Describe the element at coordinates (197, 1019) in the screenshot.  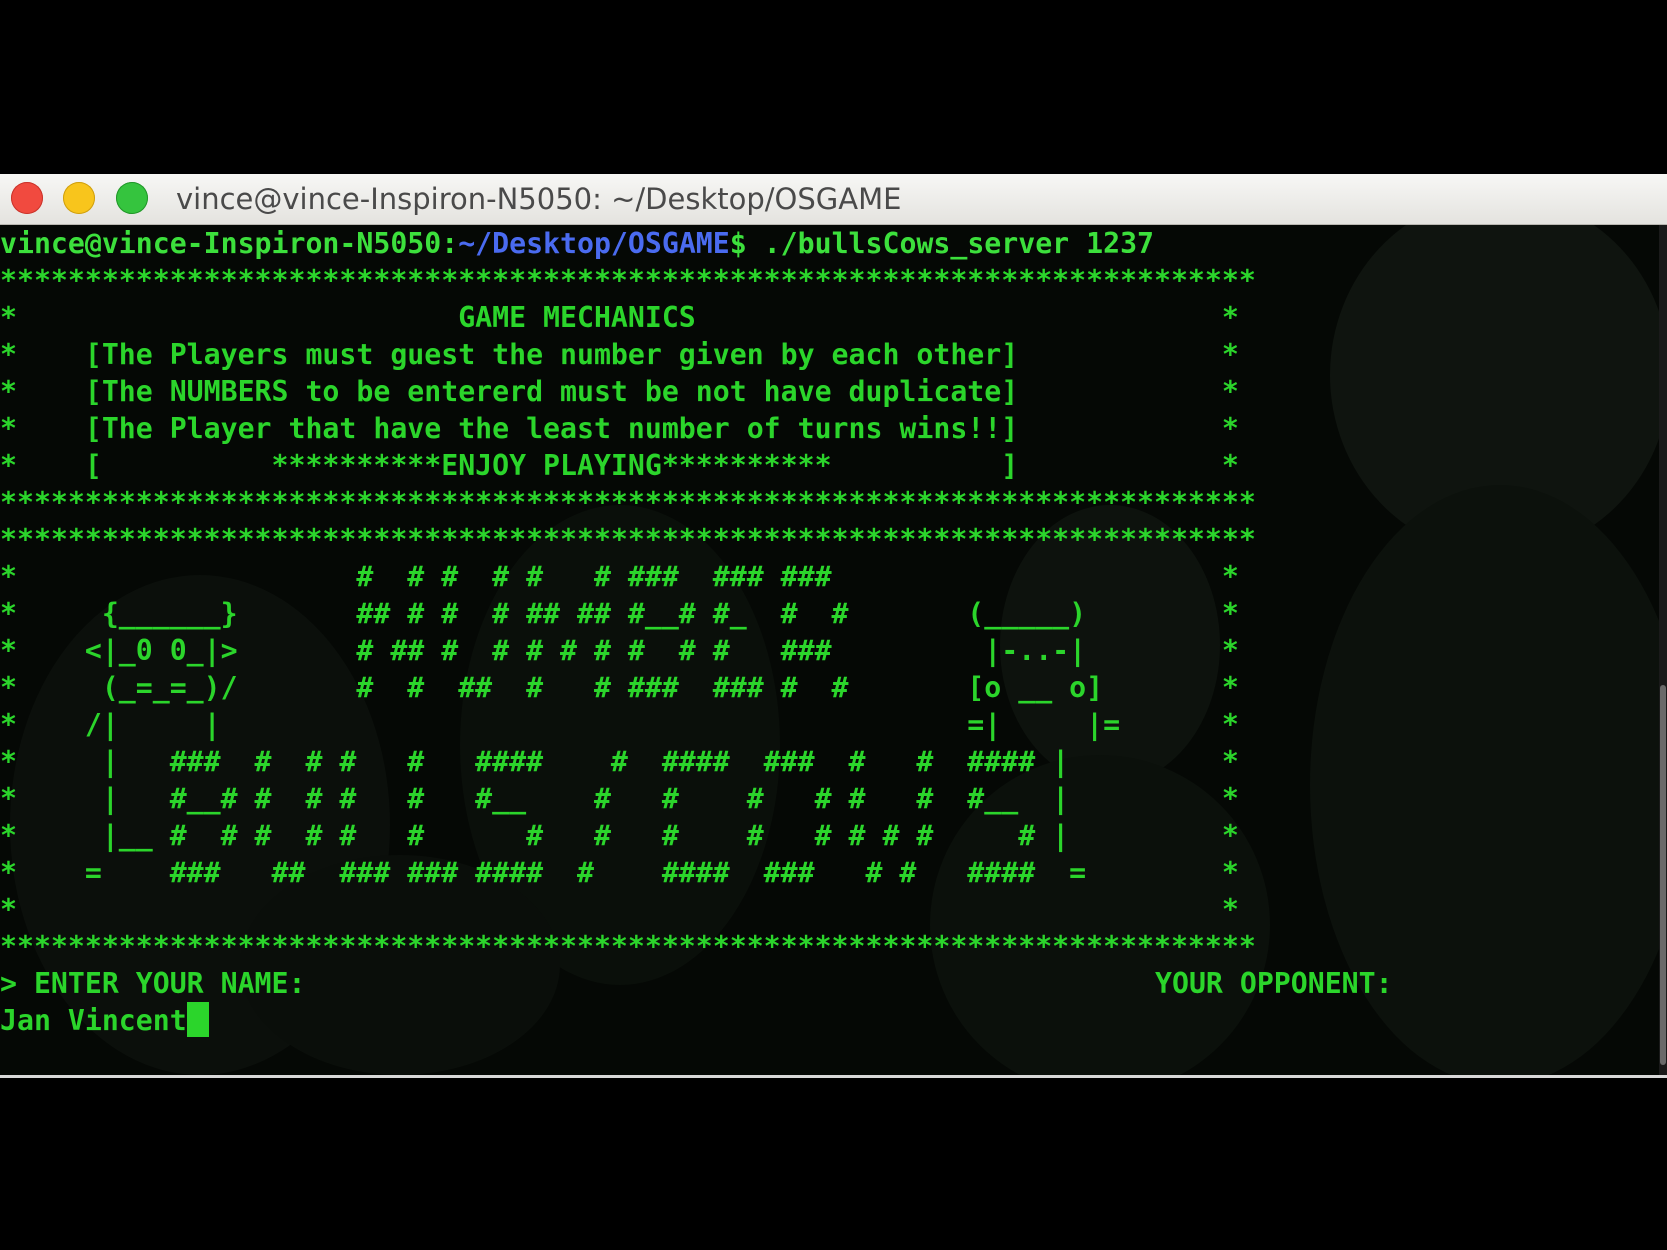
I see `text-cursor` at that location.